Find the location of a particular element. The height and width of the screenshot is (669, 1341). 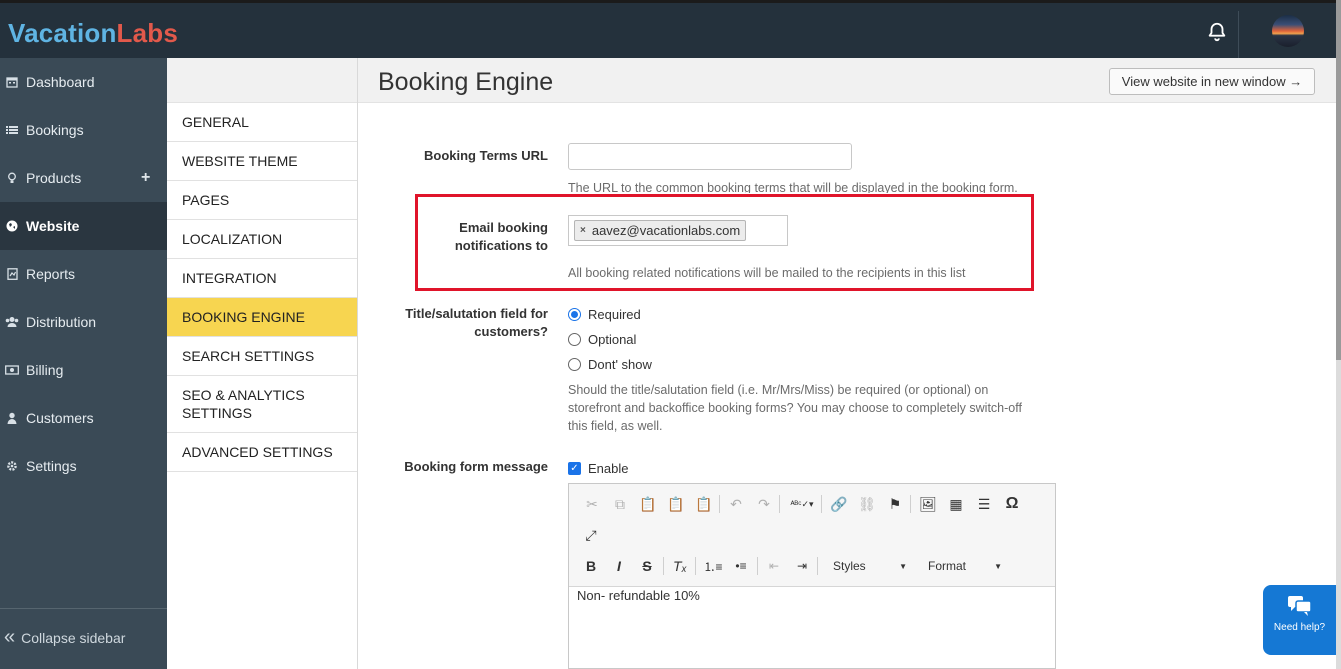

top-bar: VacationLabs is located at coordinates (668, 29).